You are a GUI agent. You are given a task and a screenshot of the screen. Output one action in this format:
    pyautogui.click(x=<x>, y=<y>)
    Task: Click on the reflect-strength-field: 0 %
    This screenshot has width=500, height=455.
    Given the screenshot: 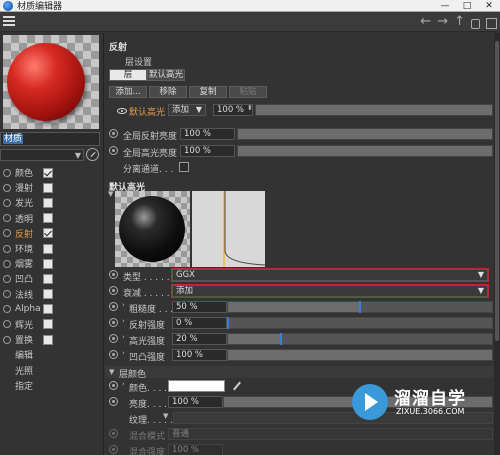 What is the action you would take?
    pyautogui.click(x=199, y=323)
    